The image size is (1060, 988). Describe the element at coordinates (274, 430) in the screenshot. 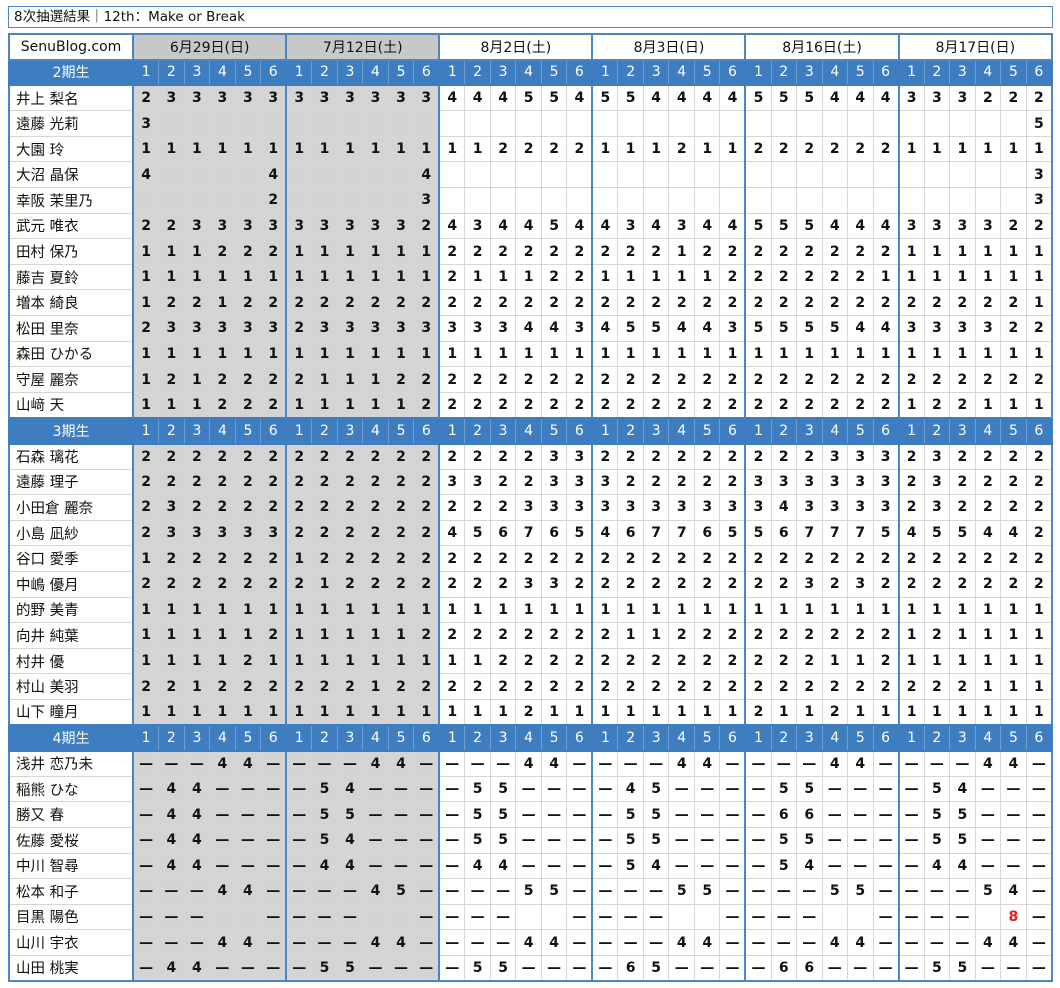

I see `part-number: 6` at that location.